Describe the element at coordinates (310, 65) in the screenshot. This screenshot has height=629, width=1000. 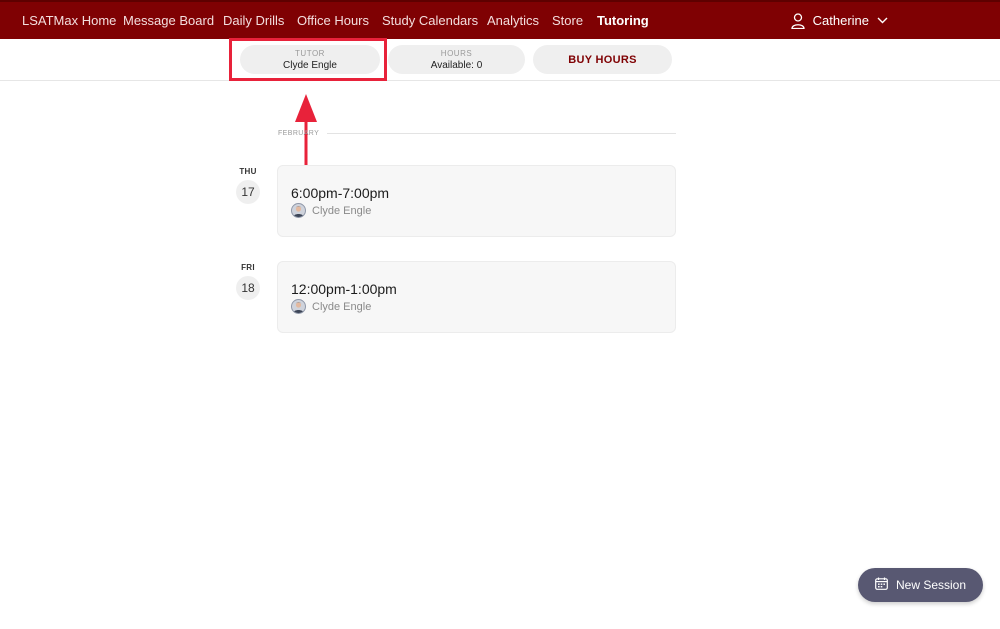
I see `tutor-value: Clyde Engle` at that location.